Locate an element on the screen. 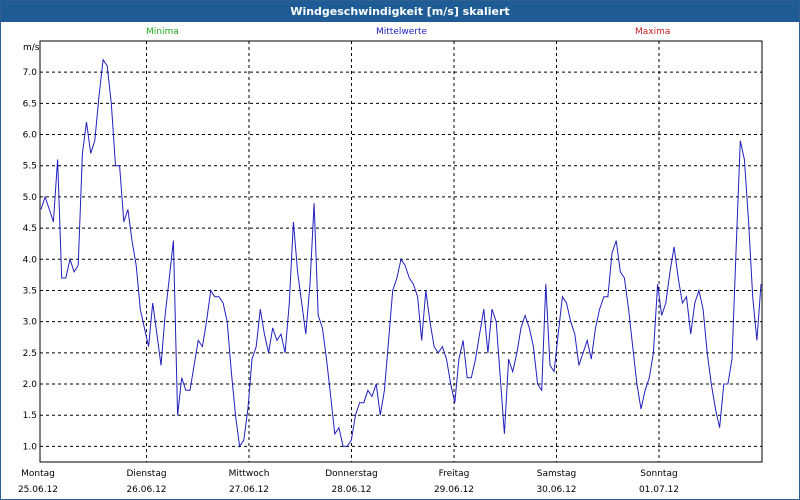 The width and height of the screenshot is (800, 500). x-tick-date: 27.06.12 is located at coordinates (249, 490).